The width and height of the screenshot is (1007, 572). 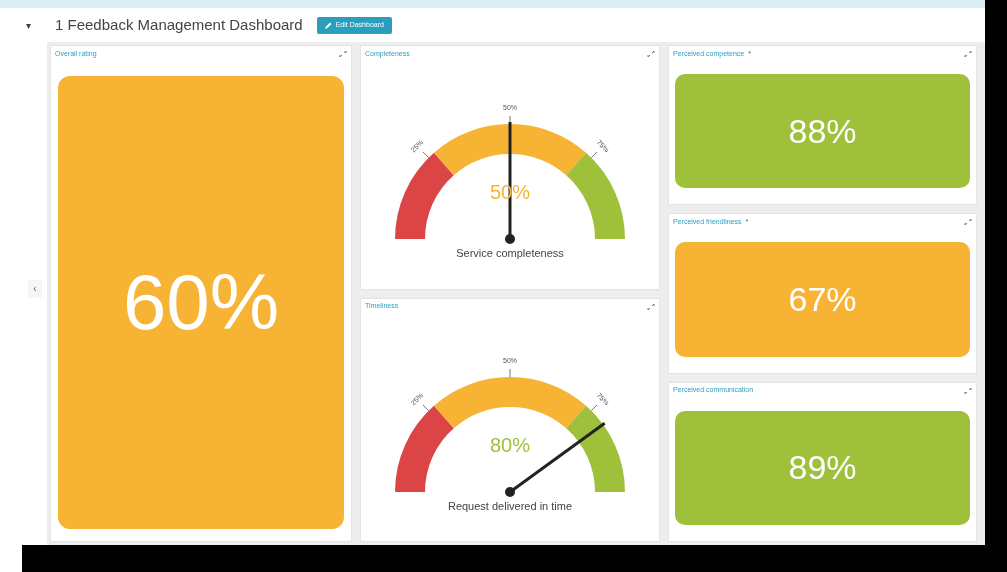 What do you see at coordinates (201, 302) in the screenshot?
I see `score-value: 60%` at bounding box center [201, 302].